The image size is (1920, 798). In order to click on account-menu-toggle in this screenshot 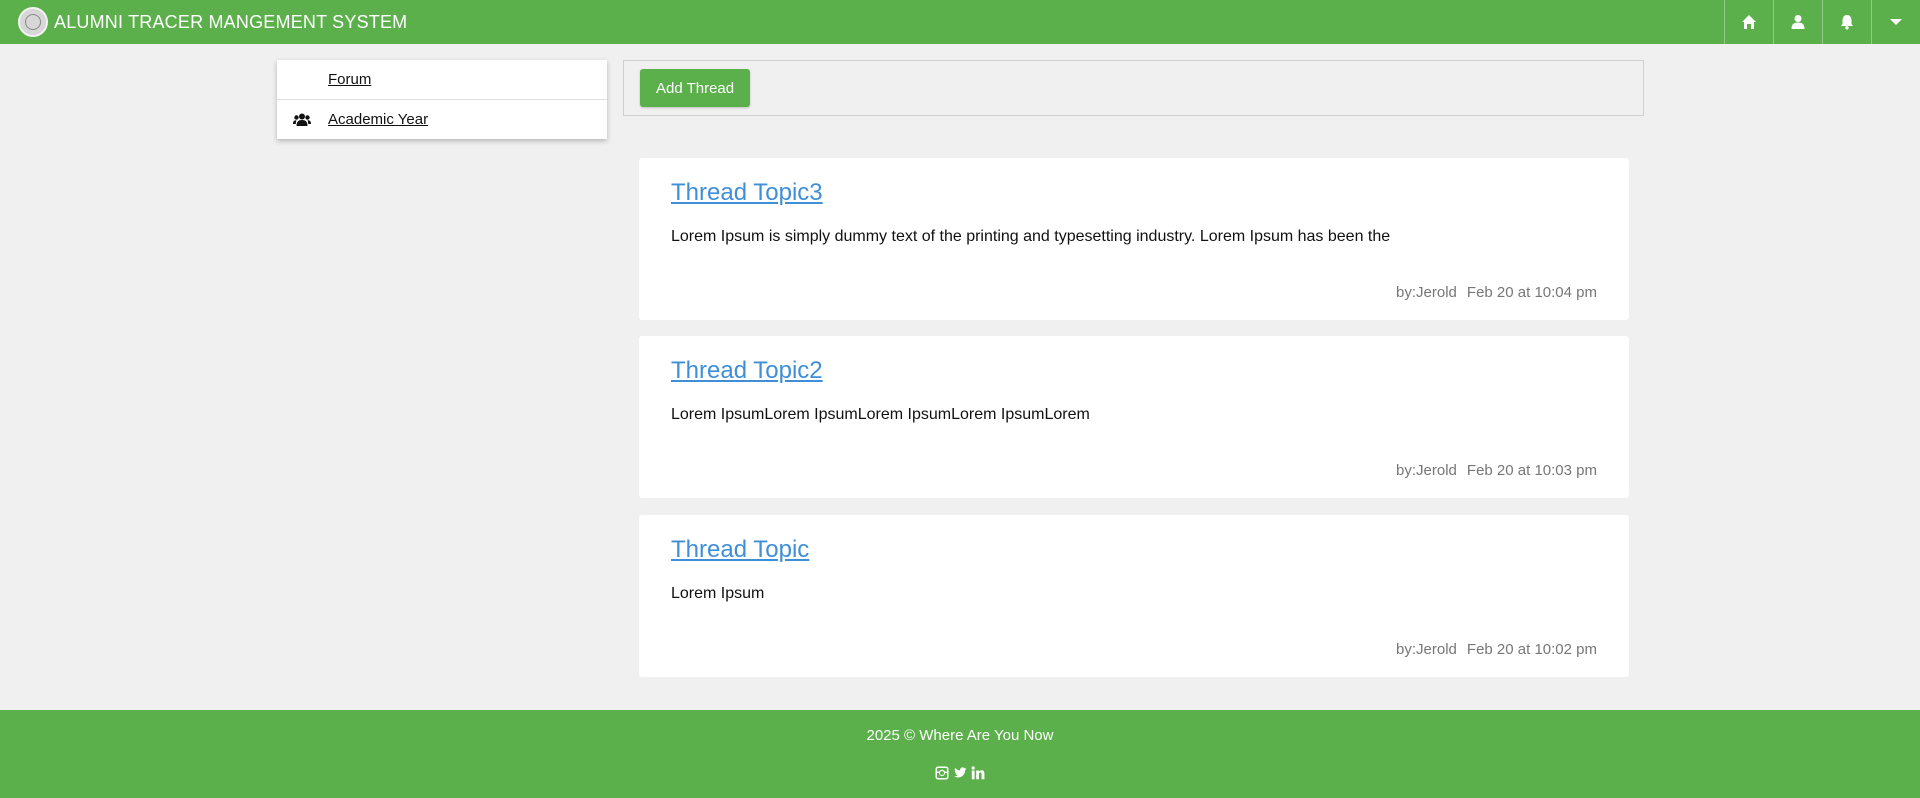, I will do `click(1895, 22)`.